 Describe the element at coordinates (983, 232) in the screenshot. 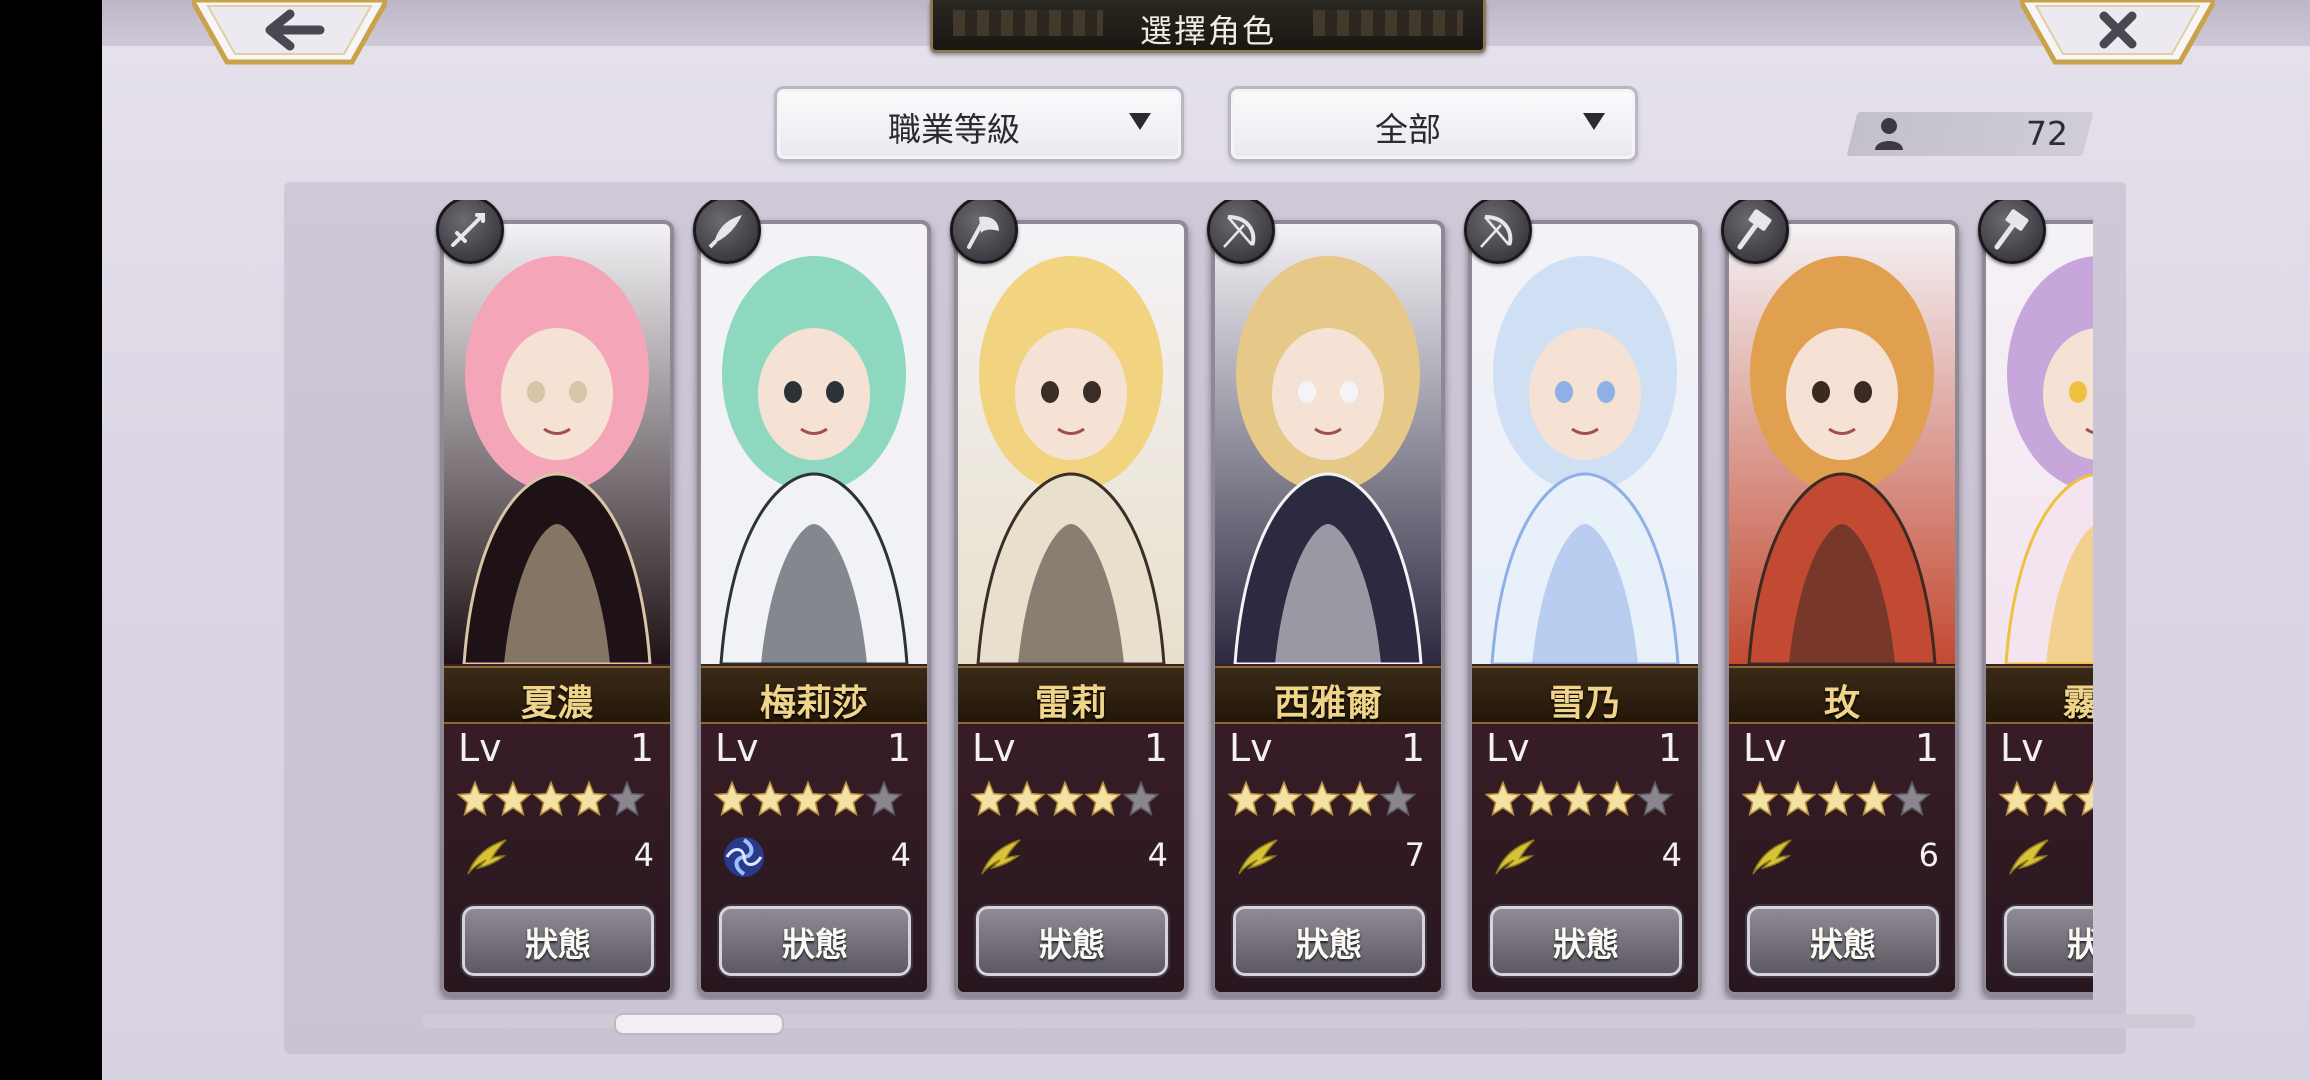

I see `axe-icon` at that location.